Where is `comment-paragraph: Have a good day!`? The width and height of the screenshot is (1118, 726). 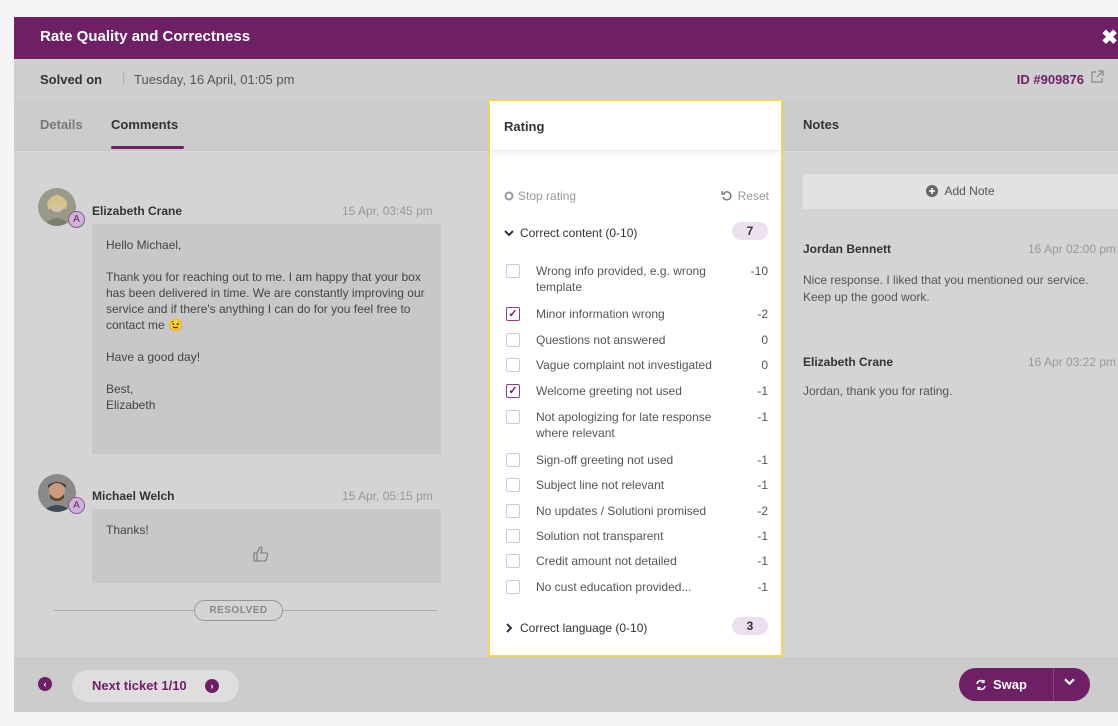
comment-paragraph: Have a good day! is located at coordinates (153, 357).